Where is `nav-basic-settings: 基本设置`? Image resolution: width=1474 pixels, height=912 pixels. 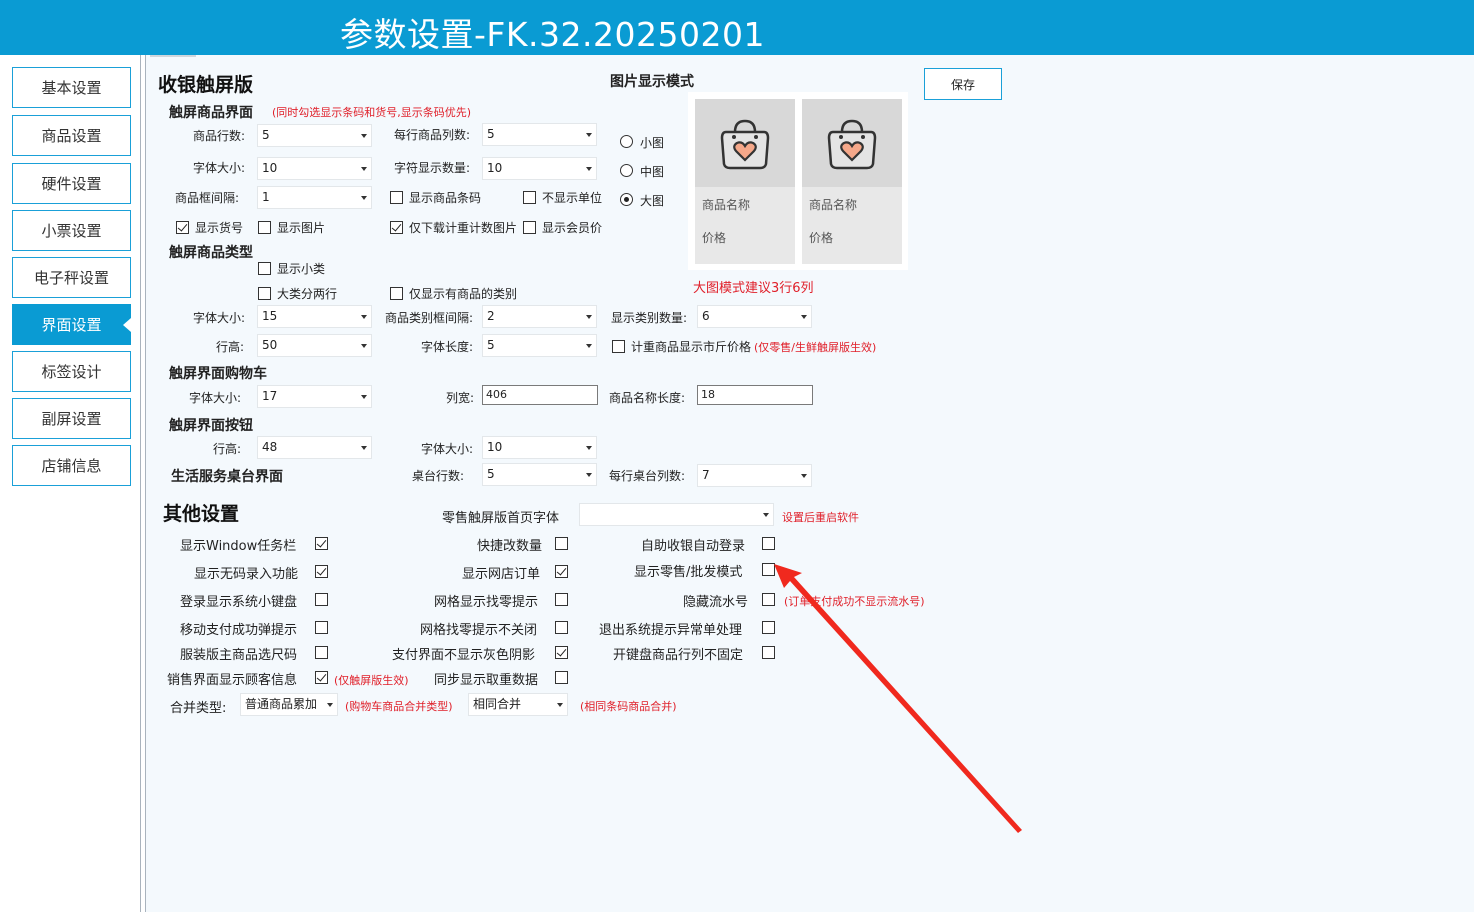
nav-basic-settings: 基本设置 is located at coordinates (71, 87).